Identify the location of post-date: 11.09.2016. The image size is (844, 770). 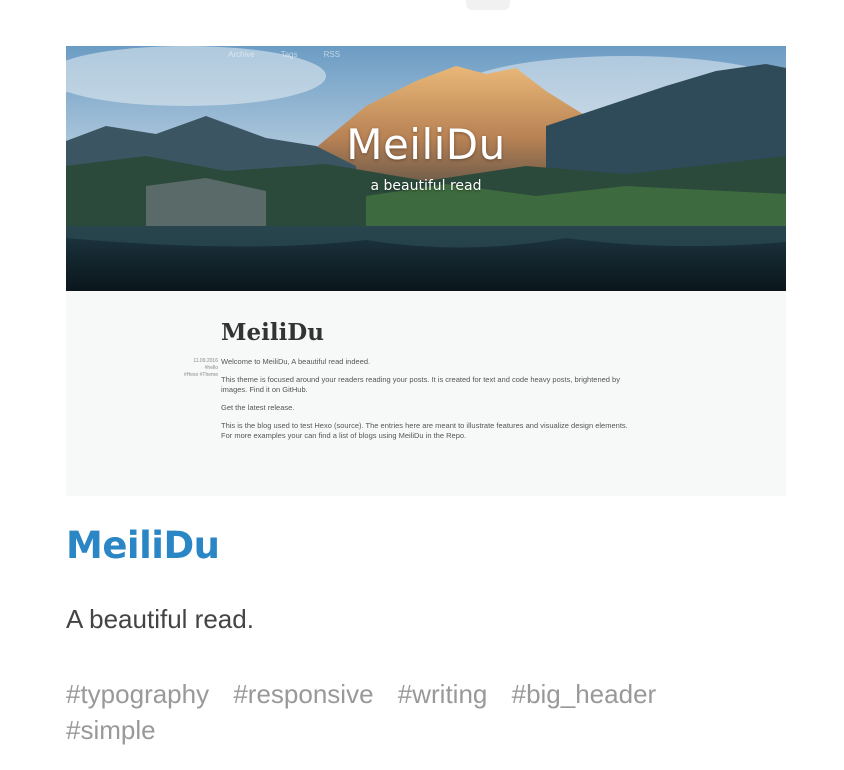
(205, 361).